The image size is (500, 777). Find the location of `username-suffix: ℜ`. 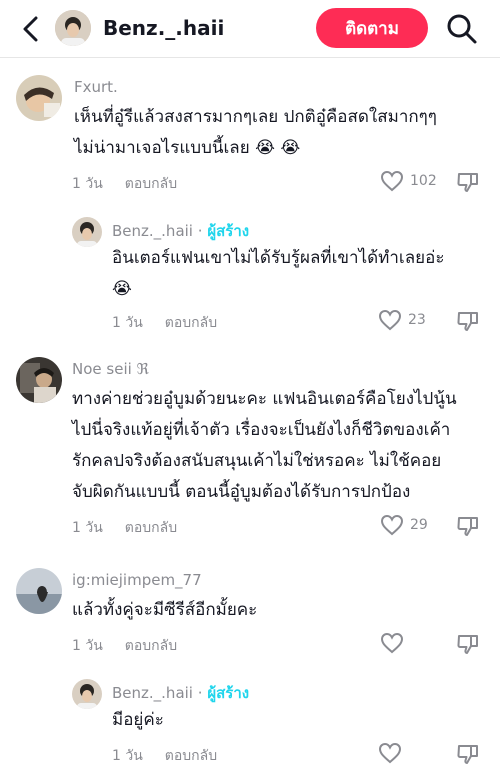

username-suffix: ℜ is located at coordinates (142, 369).